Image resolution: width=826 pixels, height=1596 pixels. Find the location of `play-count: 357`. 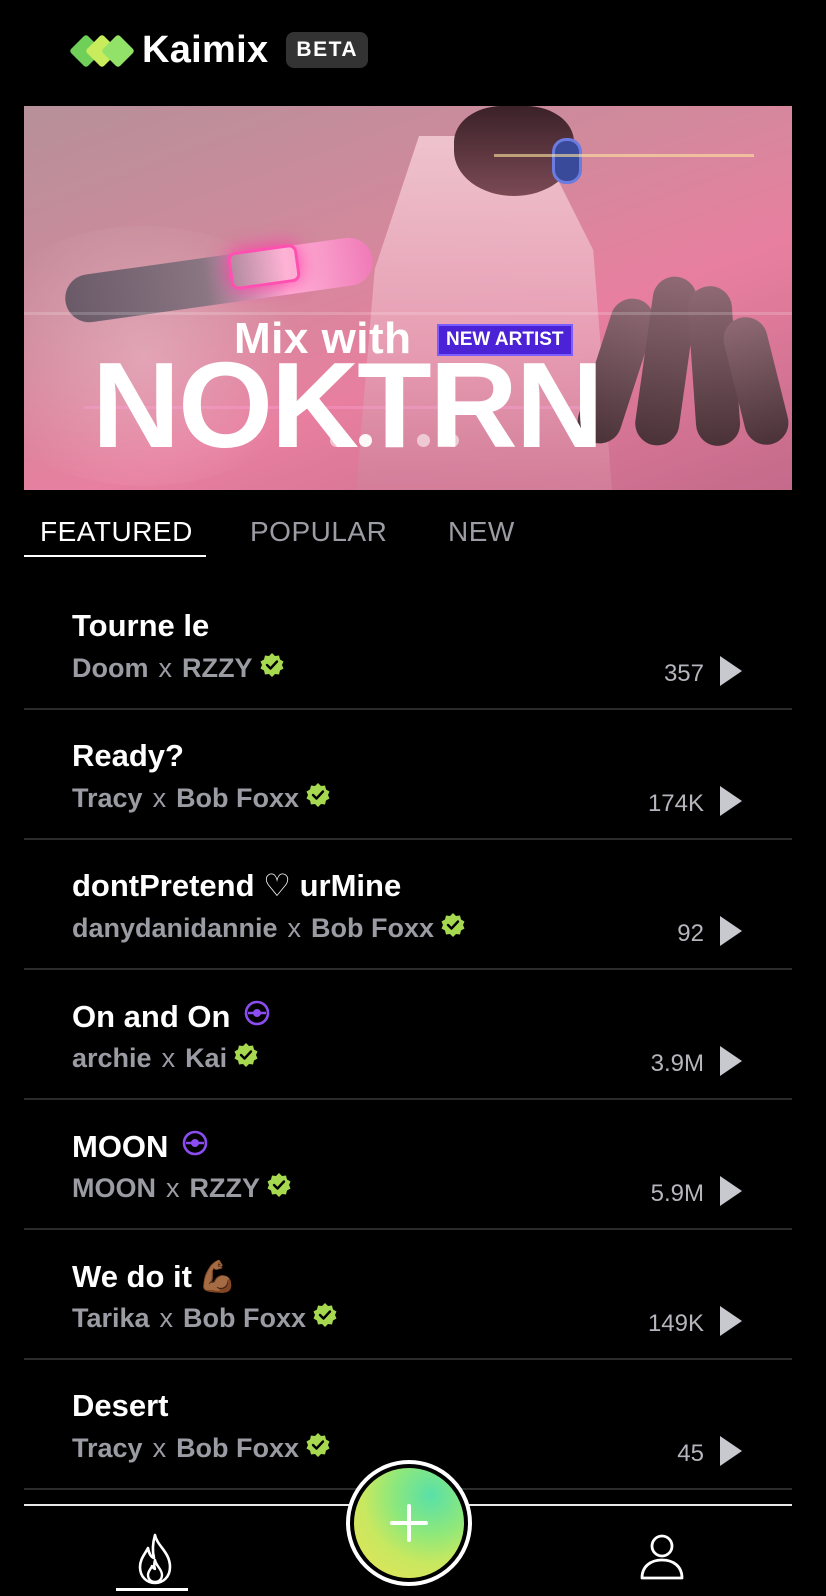

play-count: 357 is located at coordinates (683, 673).